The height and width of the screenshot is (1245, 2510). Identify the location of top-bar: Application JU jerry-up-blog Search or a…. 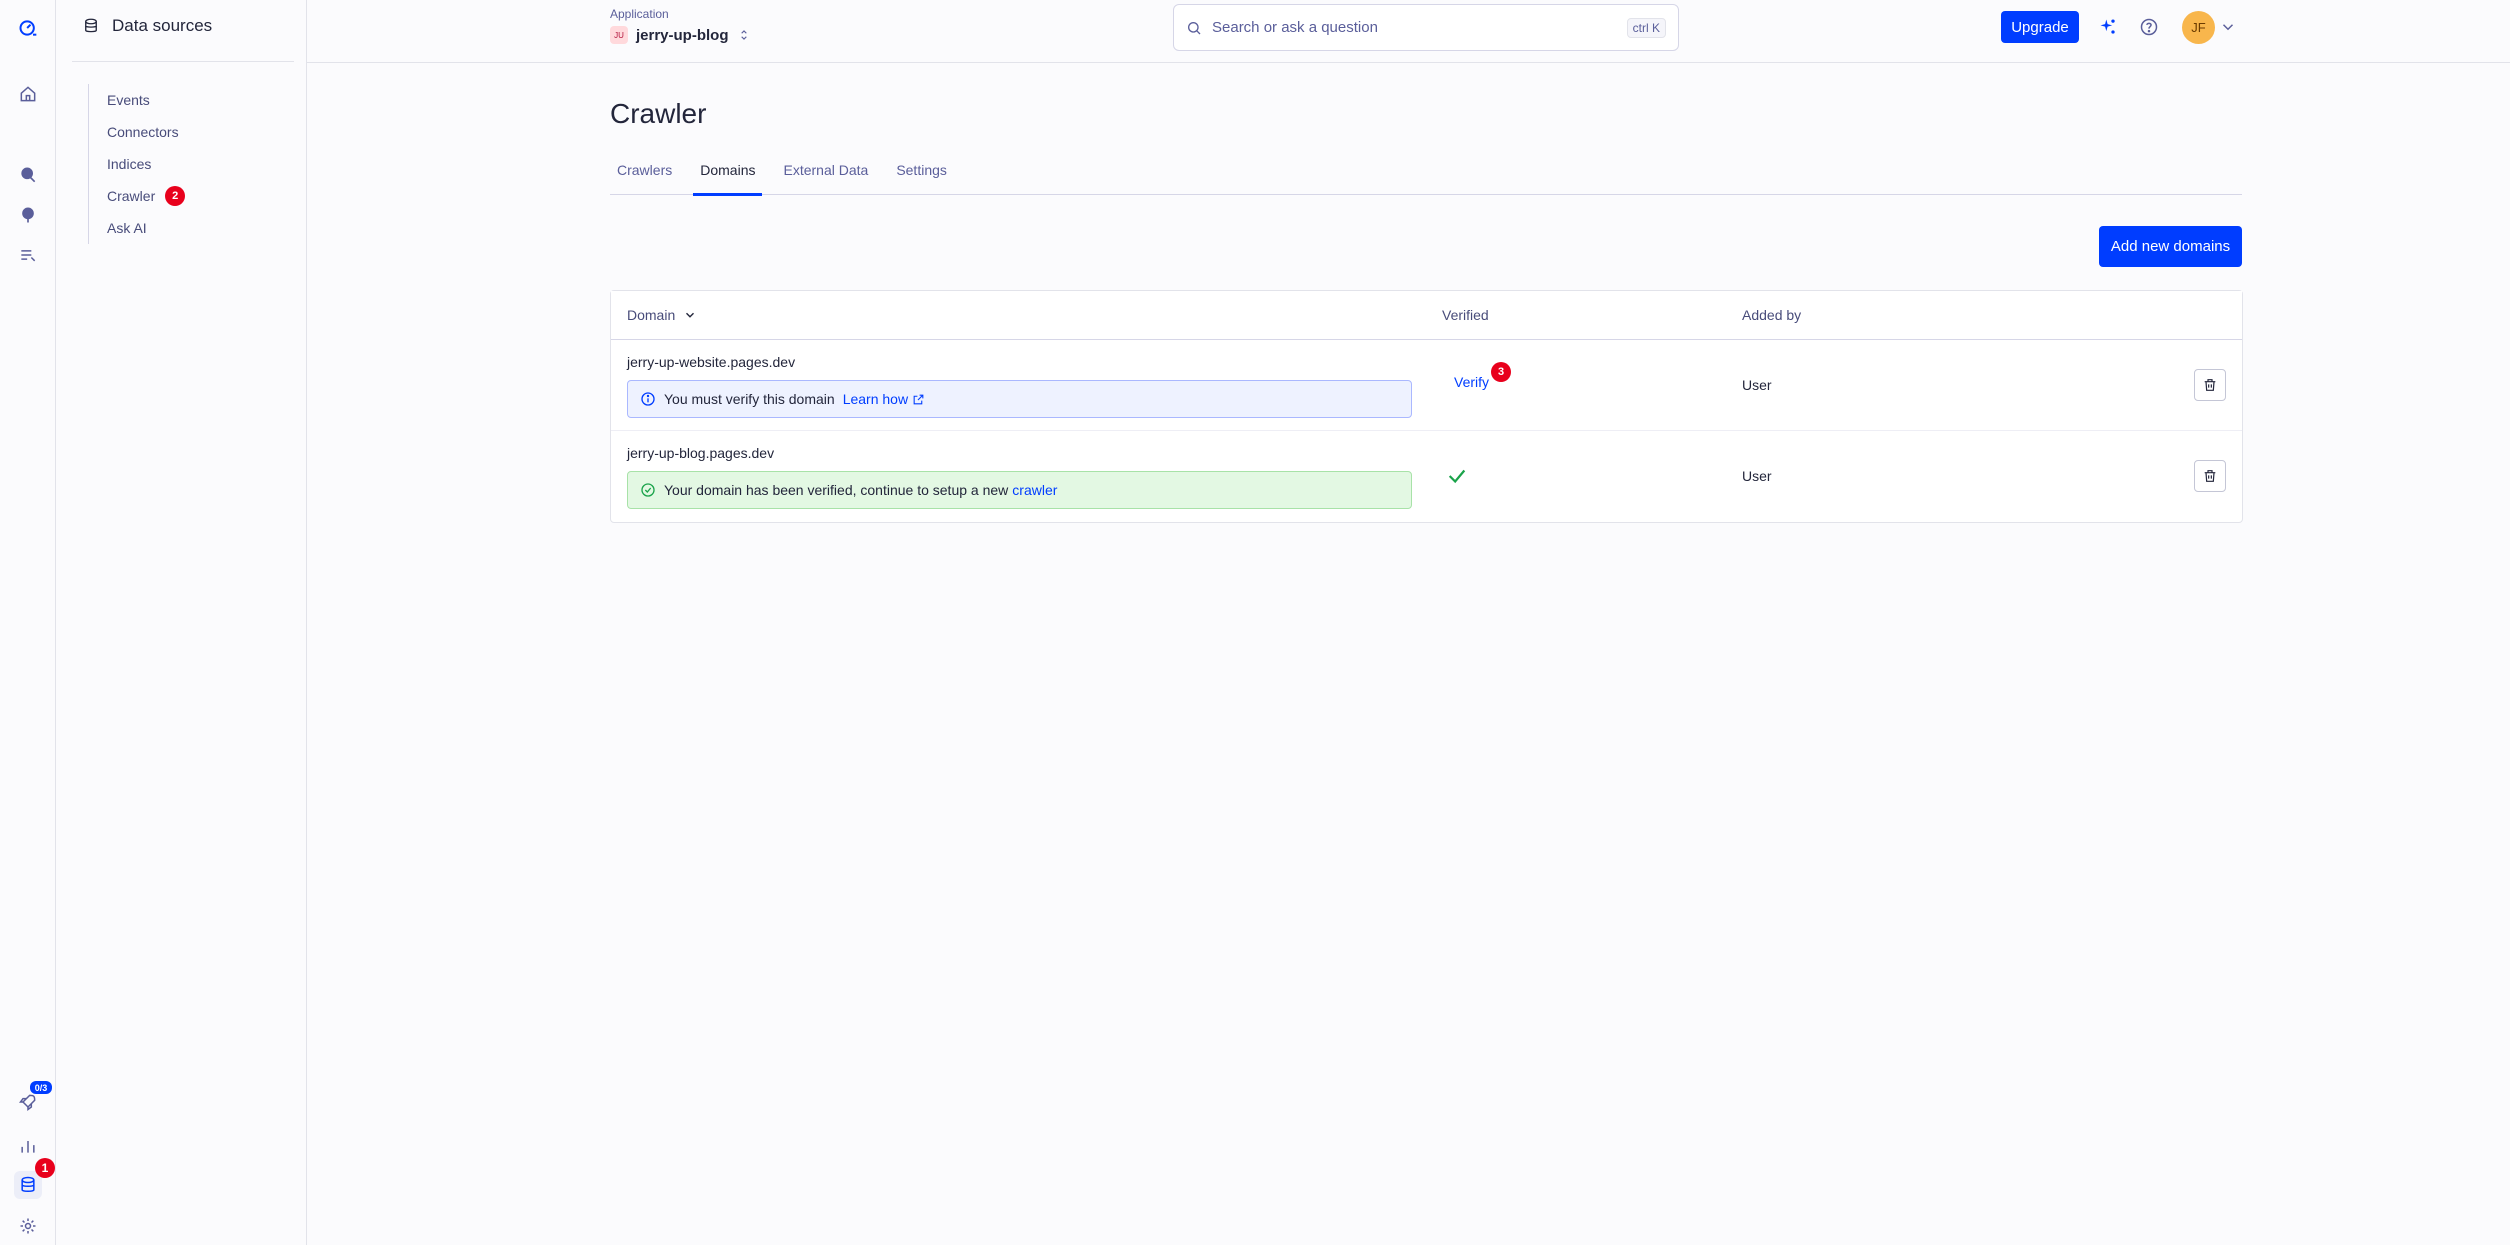
(1408, 31).